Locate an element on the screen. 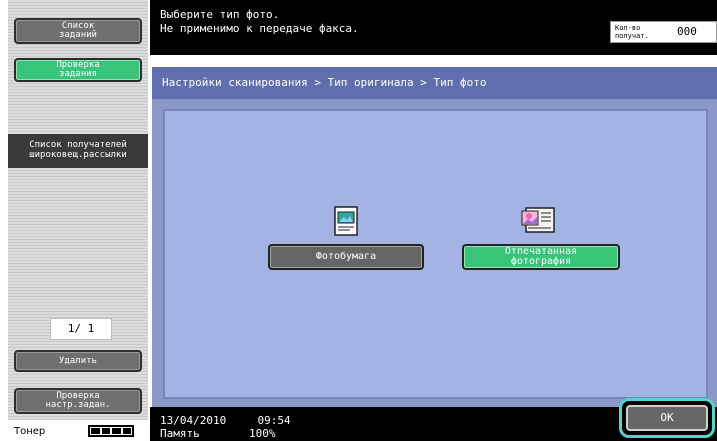 This screenshot has width=717, height=441. ok-button: OK is located at coordinates (667, 418).